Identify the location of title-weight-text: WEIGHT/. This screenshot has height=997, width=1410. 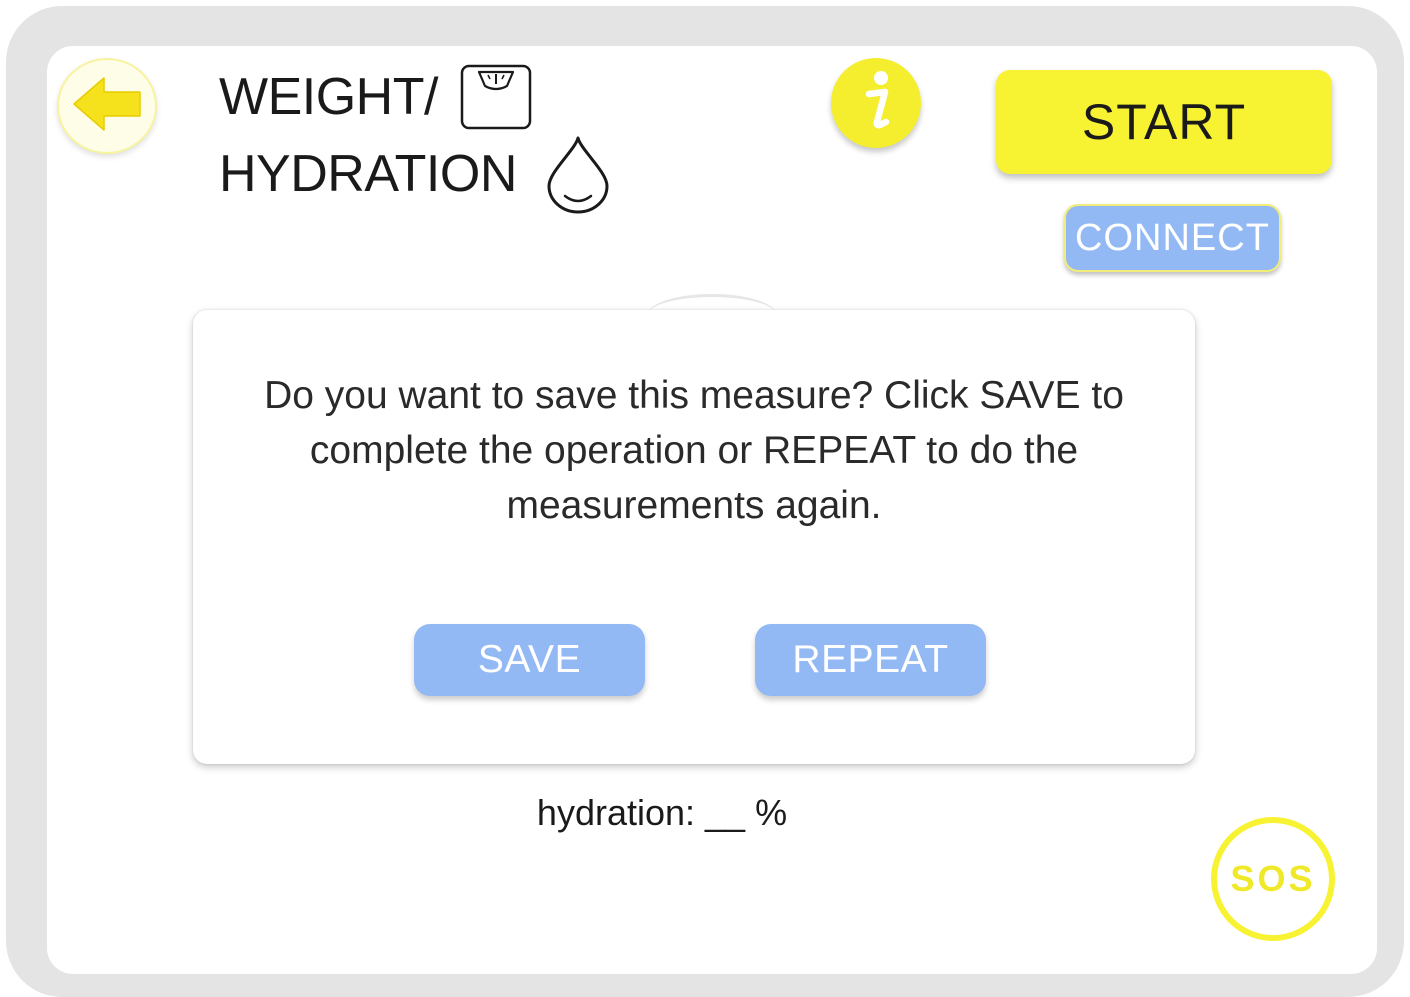
(328, 97).